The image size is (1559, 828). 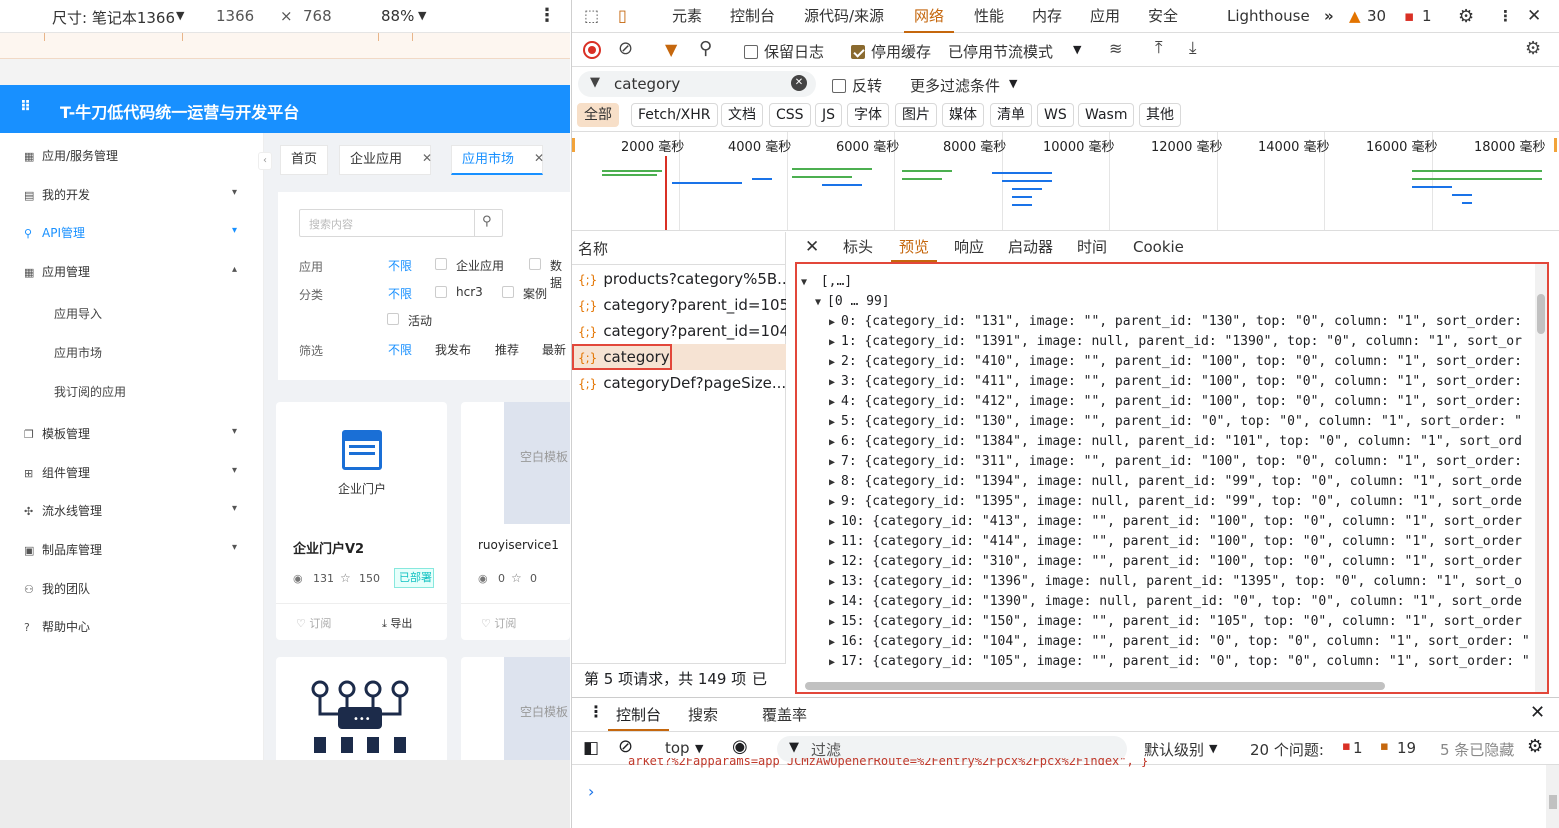 What do you see at coordinates (63, 510) in the screenshot?
I see `sidebar-item-pipeline: ✣ 流水线管理` at bounding box center [63, 510].